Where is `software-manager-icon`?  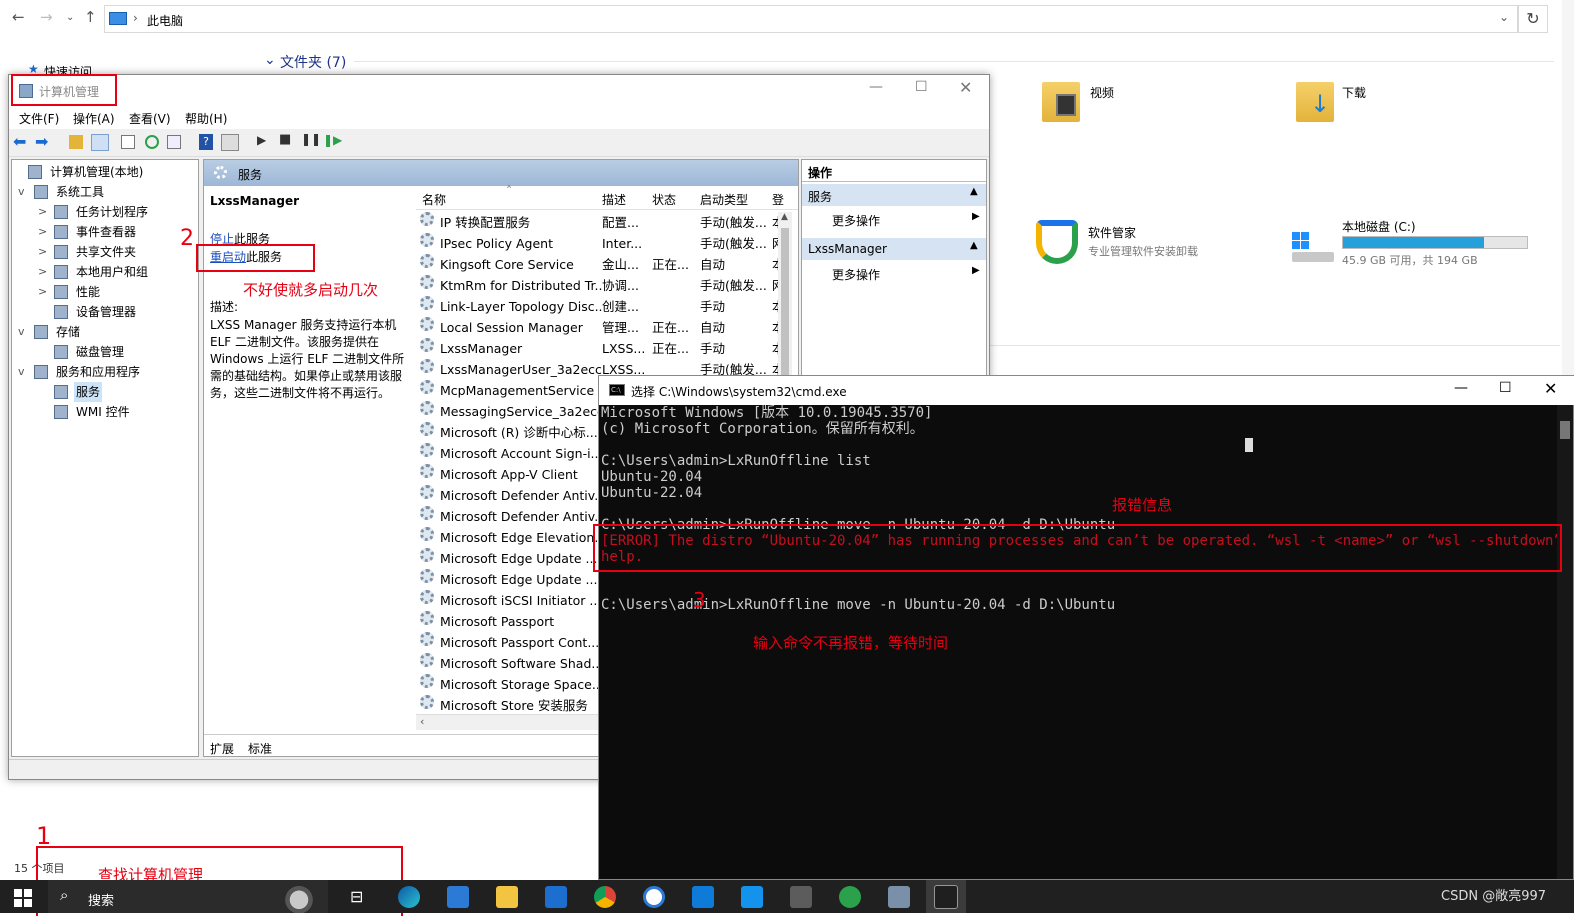 software-manager-icon is located at coordinates (850, 897).